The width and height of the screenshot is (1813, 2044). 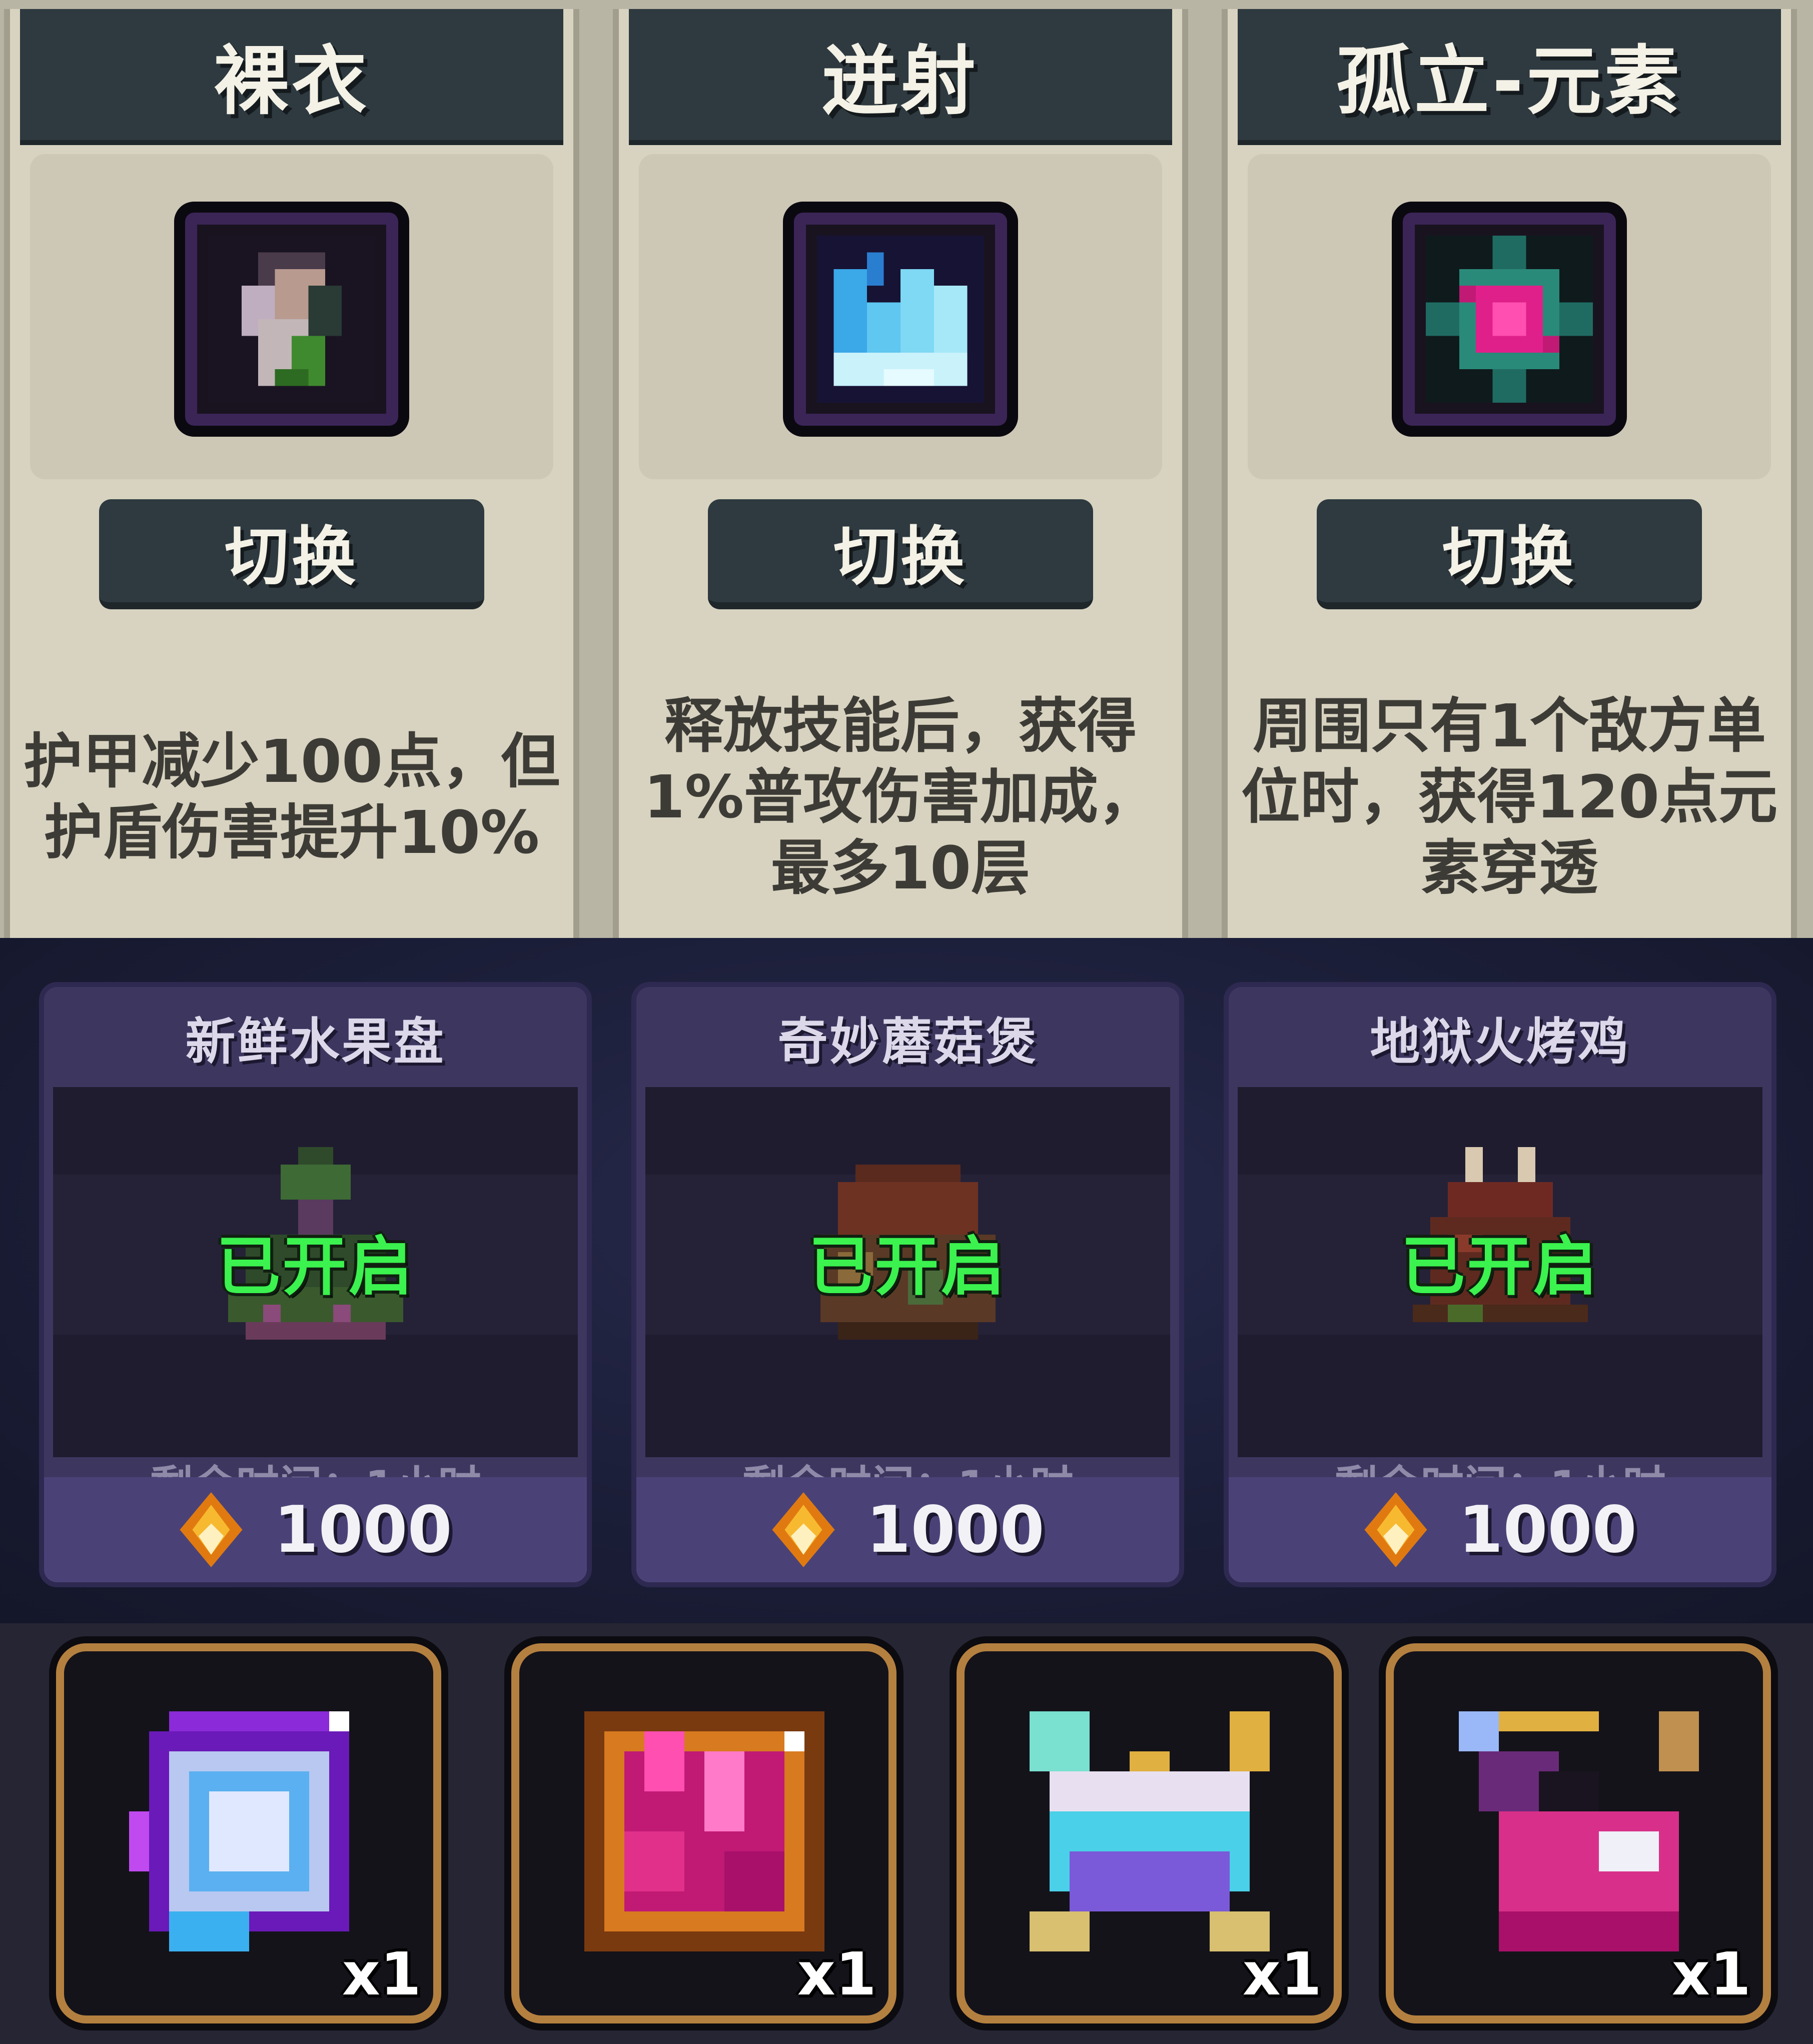 I want to click on trait-title-bar: 裸衣, so click(x=291, y=77).